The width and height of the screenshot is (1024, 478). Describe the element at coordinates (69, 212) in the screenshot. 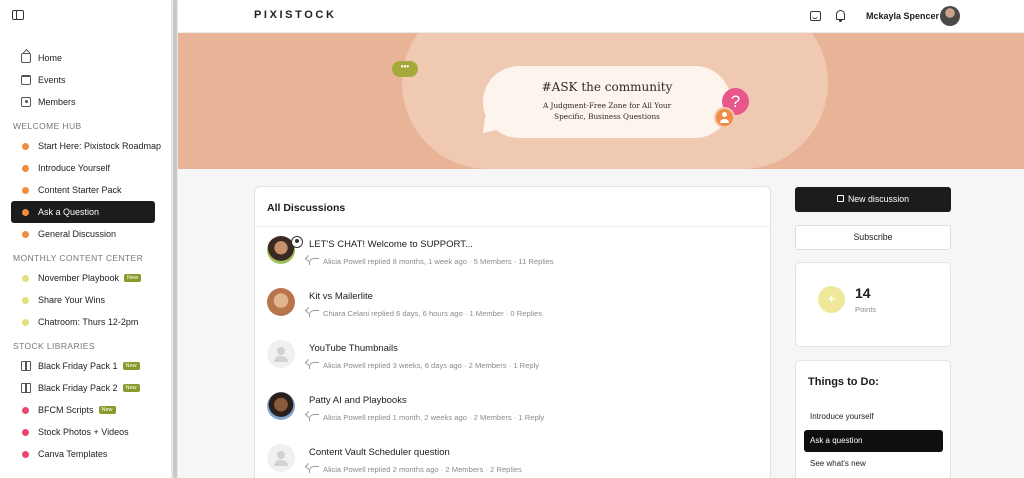

I see `sidebar-item-label: Ask a Question` at that location.